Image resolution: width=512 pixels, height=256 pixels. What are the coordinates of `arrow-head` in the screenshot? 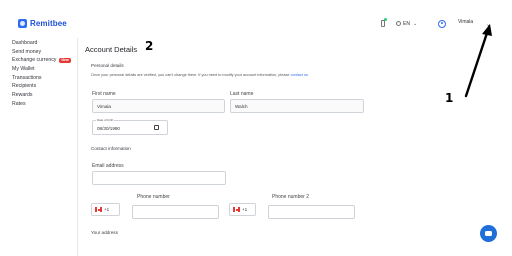 It's located at (487, 30).